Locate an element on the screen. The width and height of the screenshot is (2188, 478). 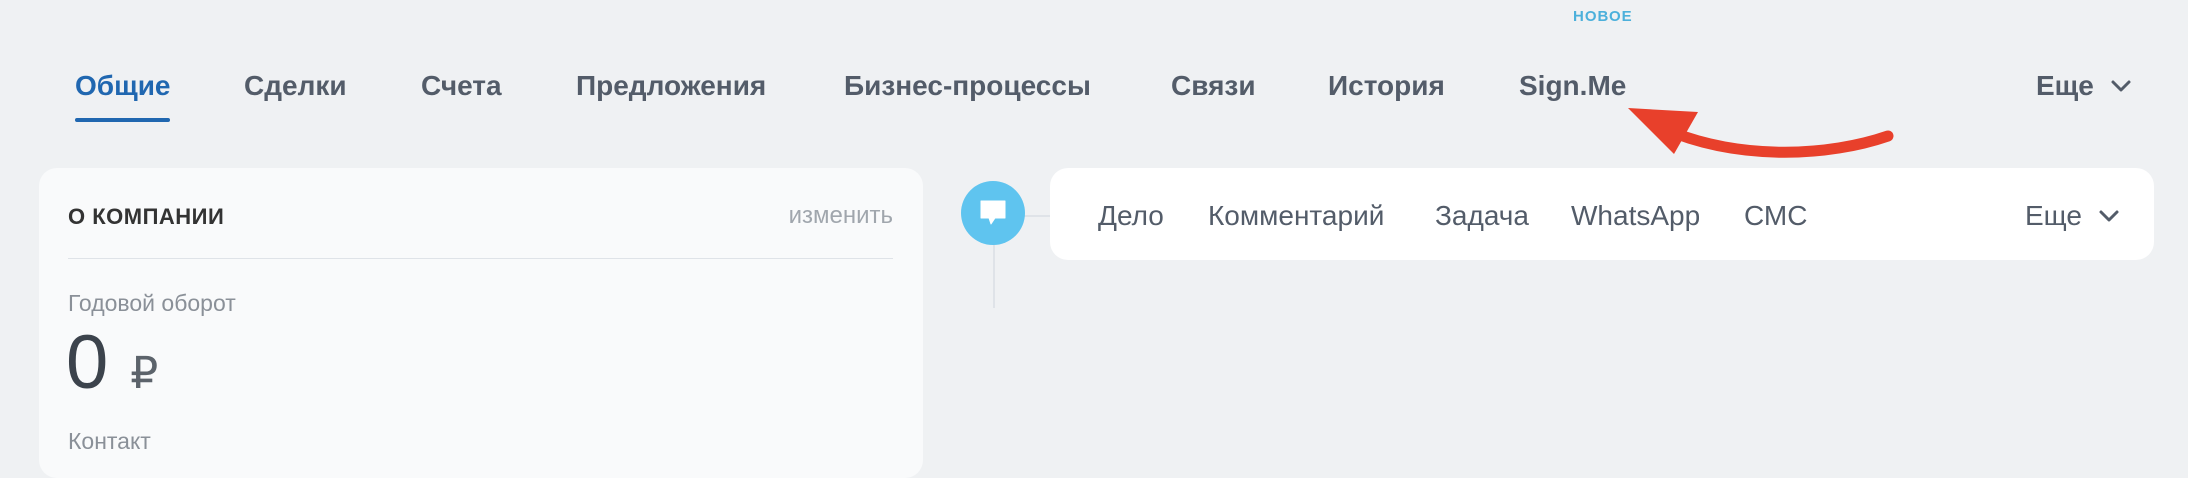
revenue-value: 0 ₽ is located at coordinates (112, 363).